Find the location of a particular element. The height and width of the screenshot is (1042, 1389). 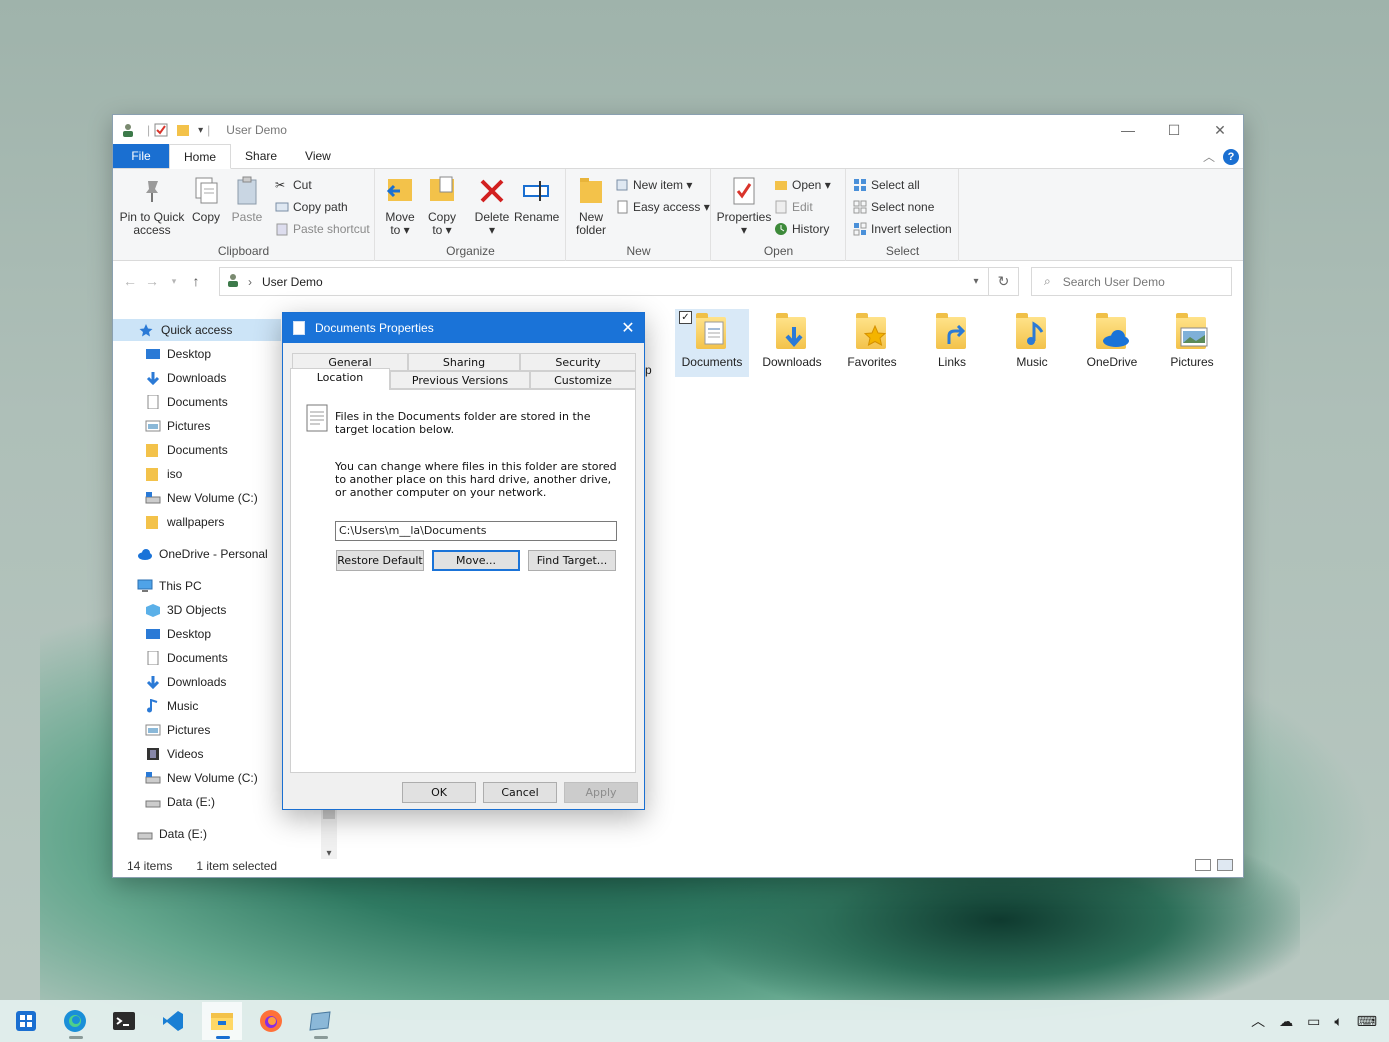

forward-arrow-icon: → is located at coordinates (152, 281).